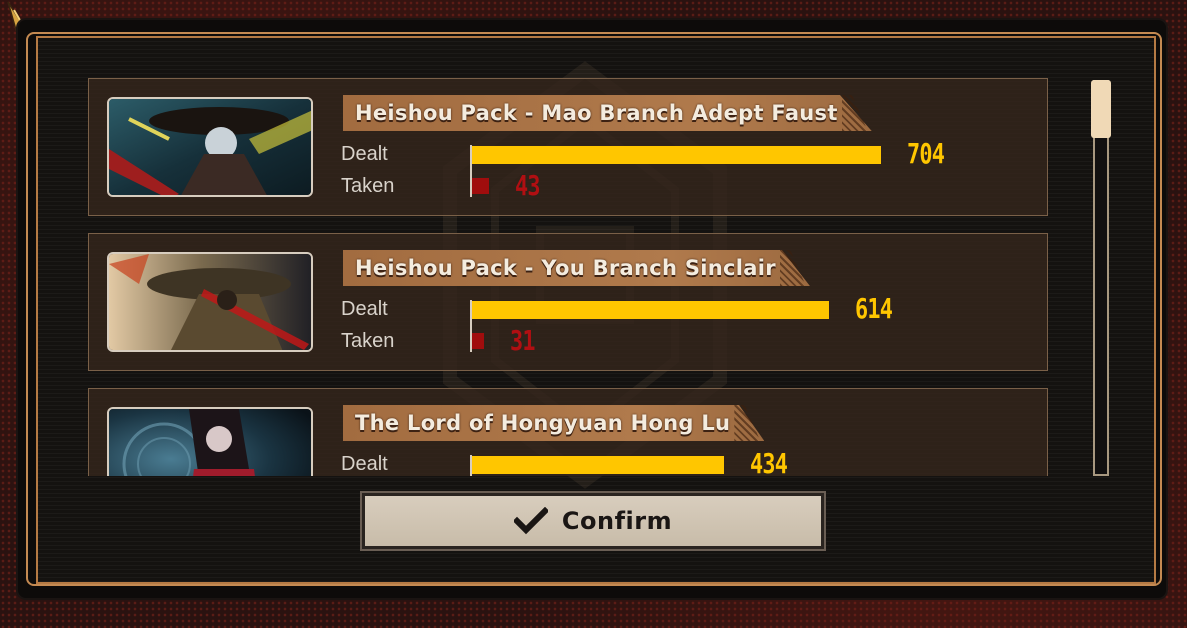  I want to click on portrait-hong-lu-icon, so click(210, 442).